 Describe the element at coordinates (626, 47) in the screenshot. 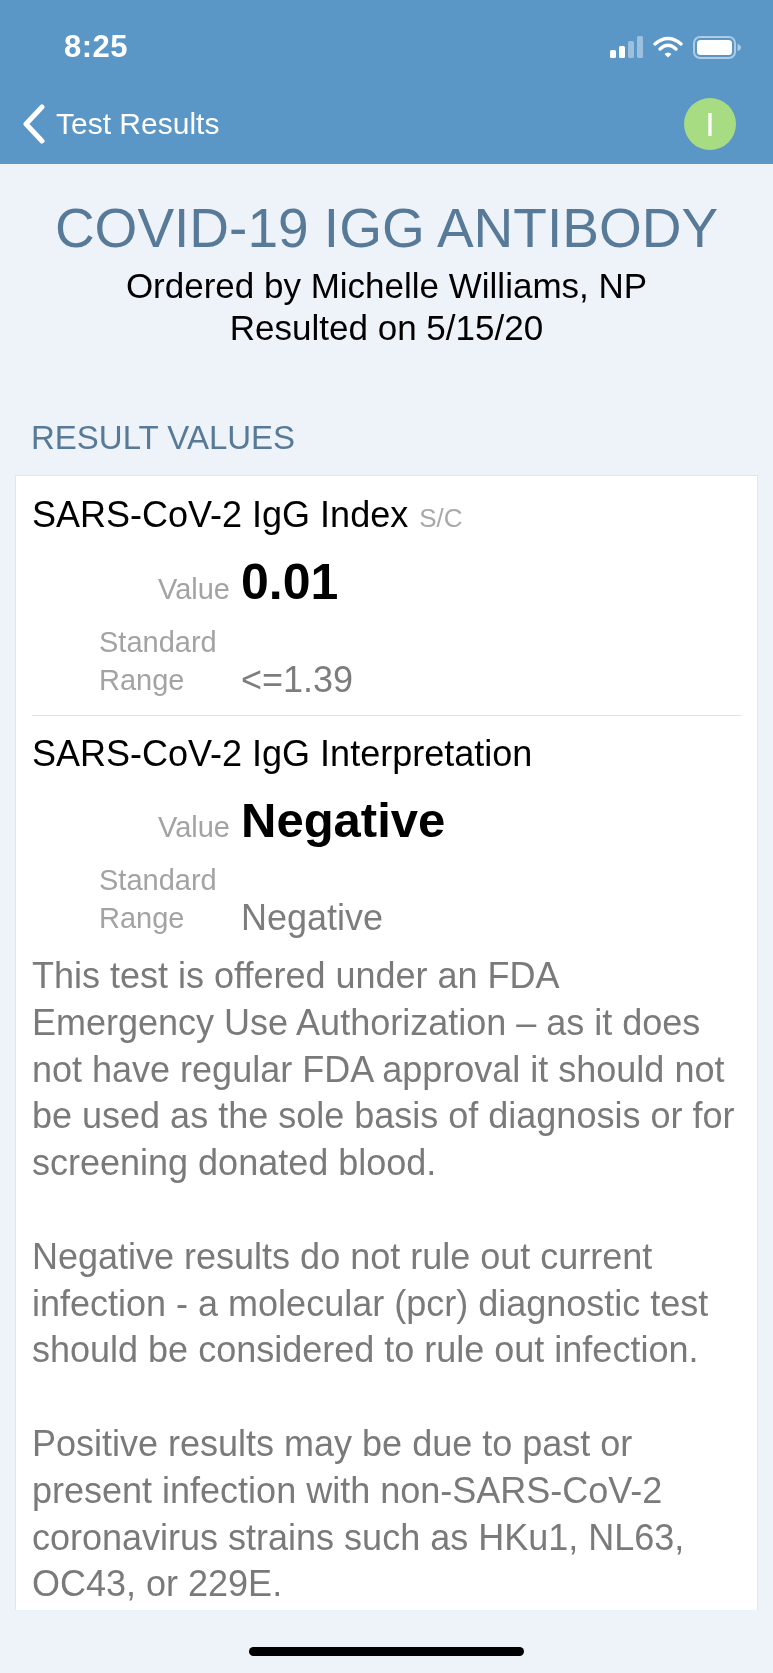

I see `cellular-signal-icon` at that location.